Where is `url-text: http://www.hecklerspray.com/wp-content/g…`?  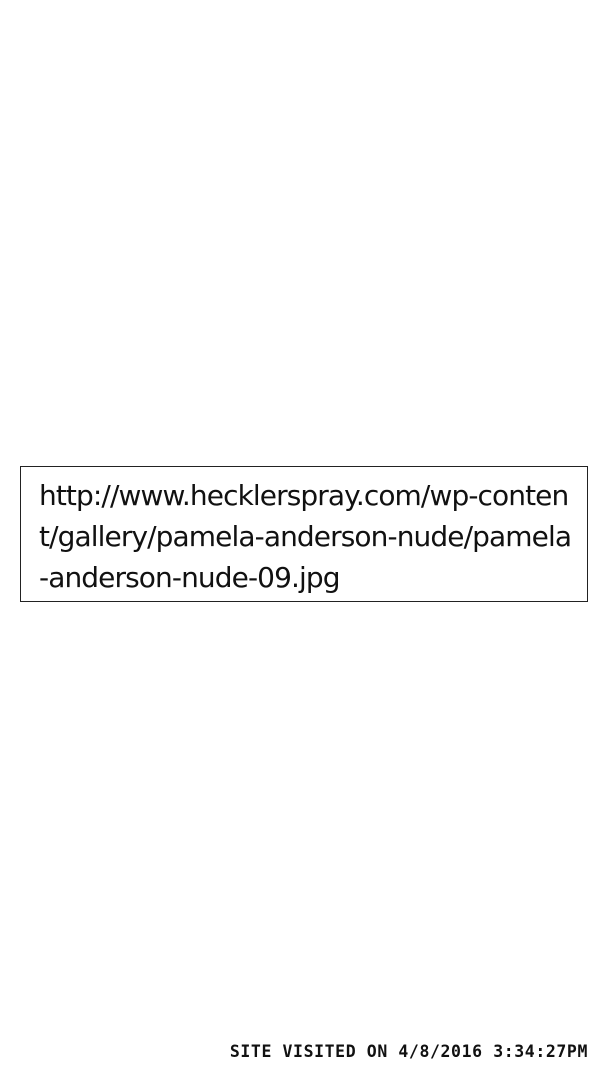
url-text: http://www.hecklerspray.com/wp-content/g… is located at coordinates (305, 536).